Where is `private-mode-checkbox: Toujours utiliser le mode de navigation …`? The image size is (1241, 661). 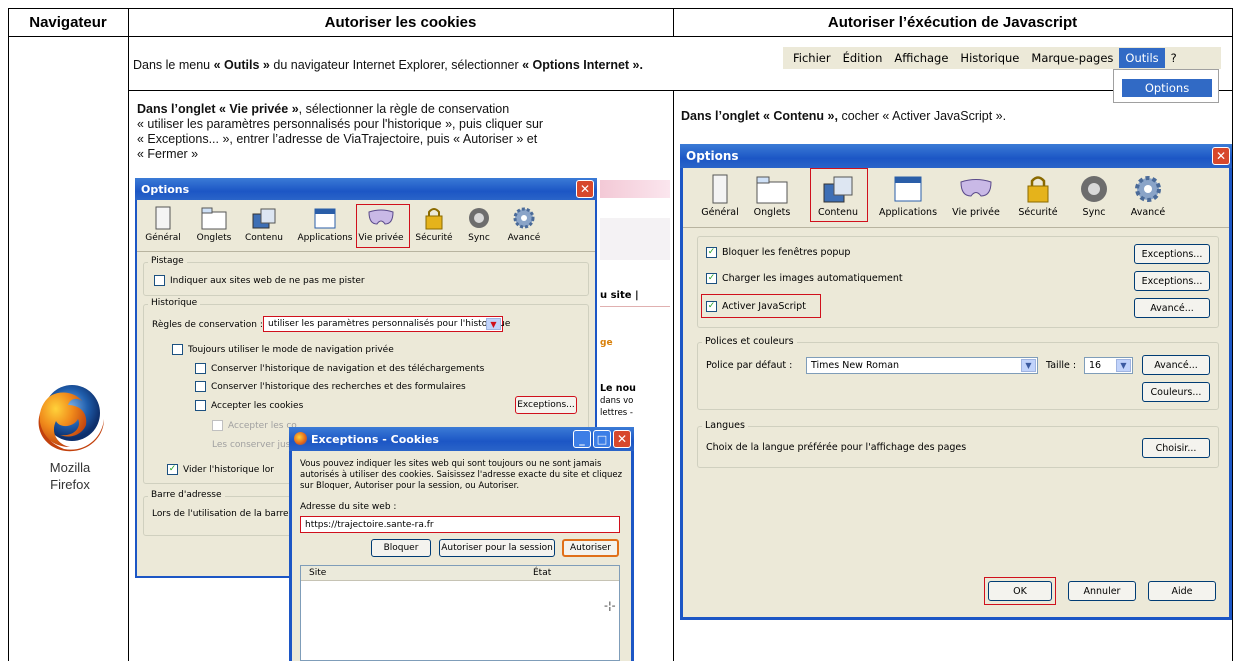 private-mode-checkbox: Toujours utiliser le mode de navigation … is located at coordinates (283, 349).